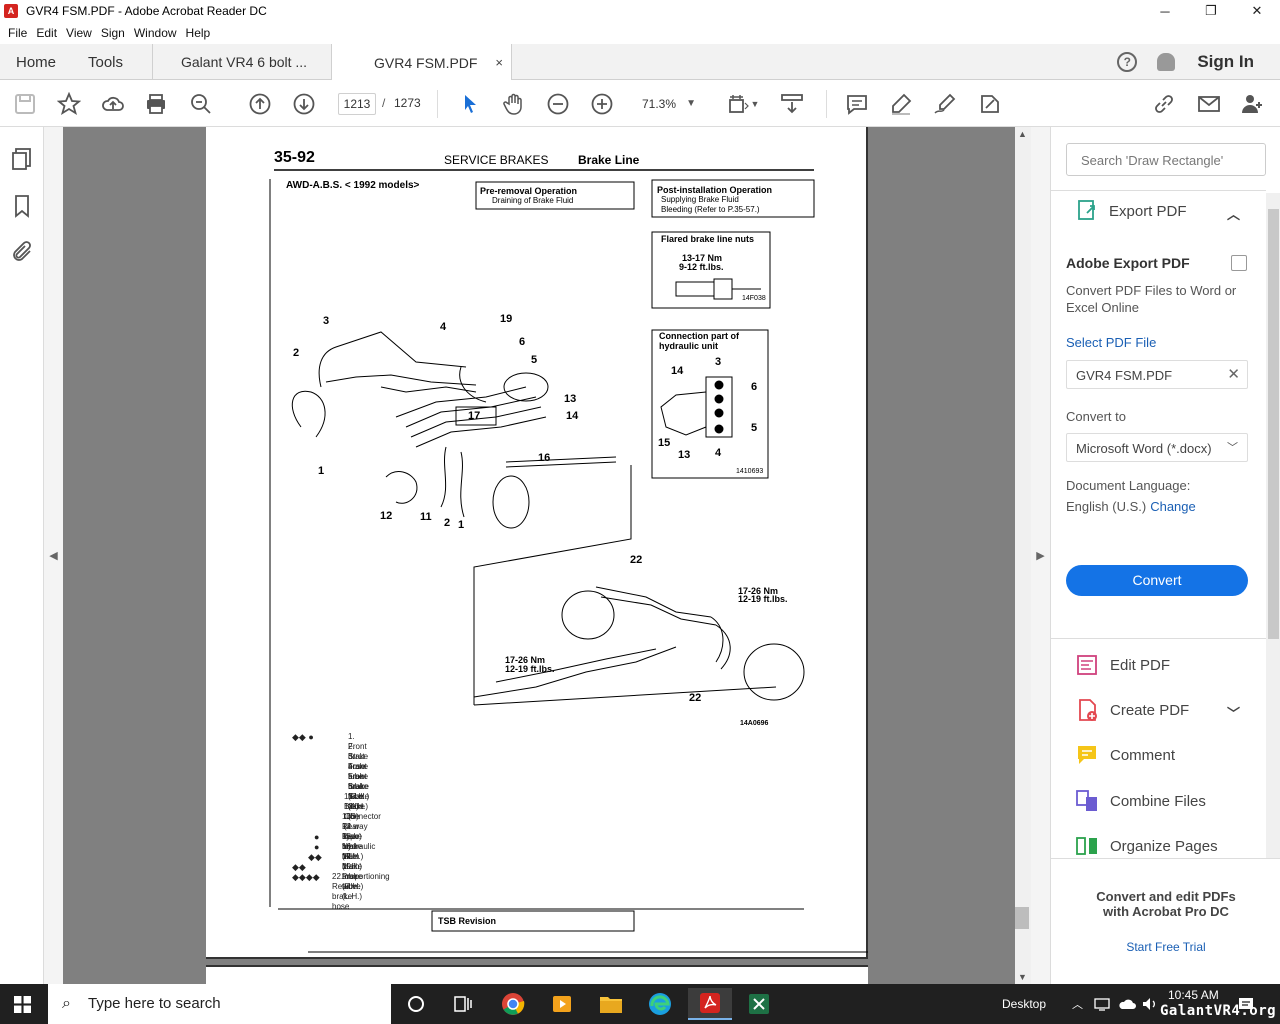 Image resolution: width=1280 pixels, height=1024 pixels. What do you see at coordinates (1077, 1004) in the screenshot?
I see `chevron-up-tray-icon: ︿` at bounding box center [1077, 1004].